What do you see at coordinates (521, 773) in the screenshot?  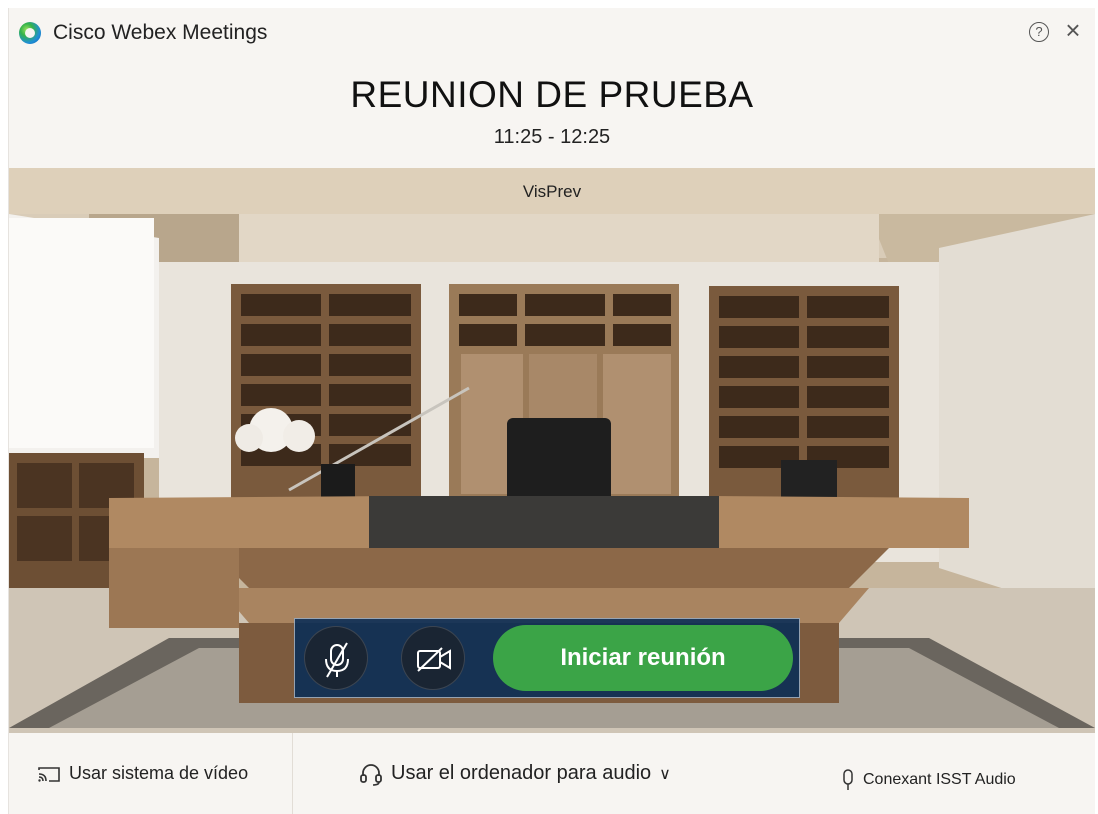 I see `audio-connection-label: Usar el ordenador para audio` at bounding box center [521, 773].